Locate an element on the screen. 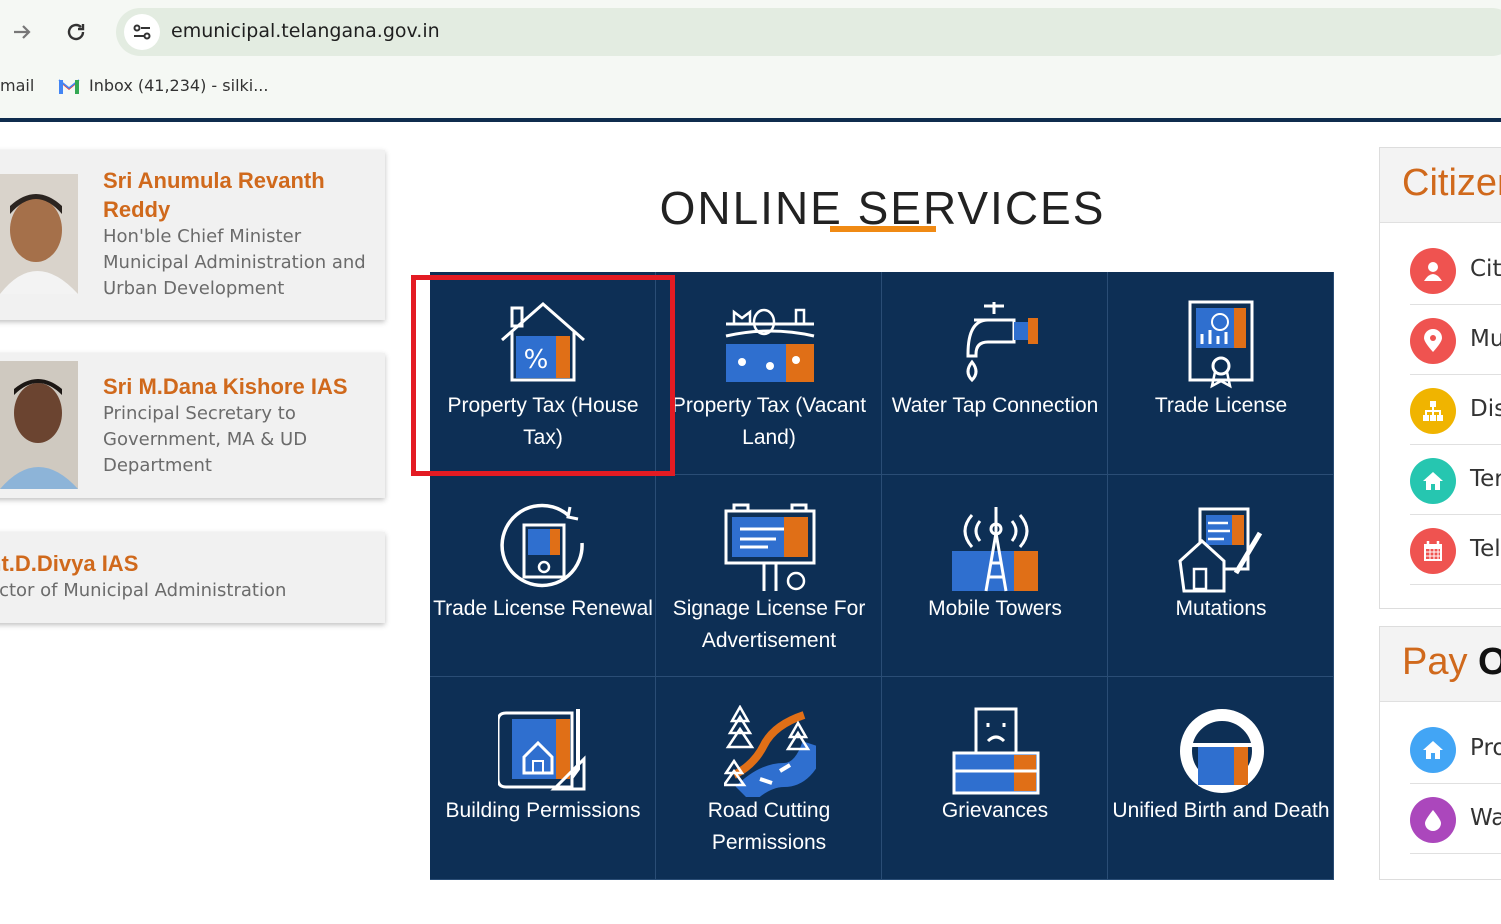 Image resolution: width=1501 pixels, height=924 pixels. tower-icon is located at coordinates (995, 548).